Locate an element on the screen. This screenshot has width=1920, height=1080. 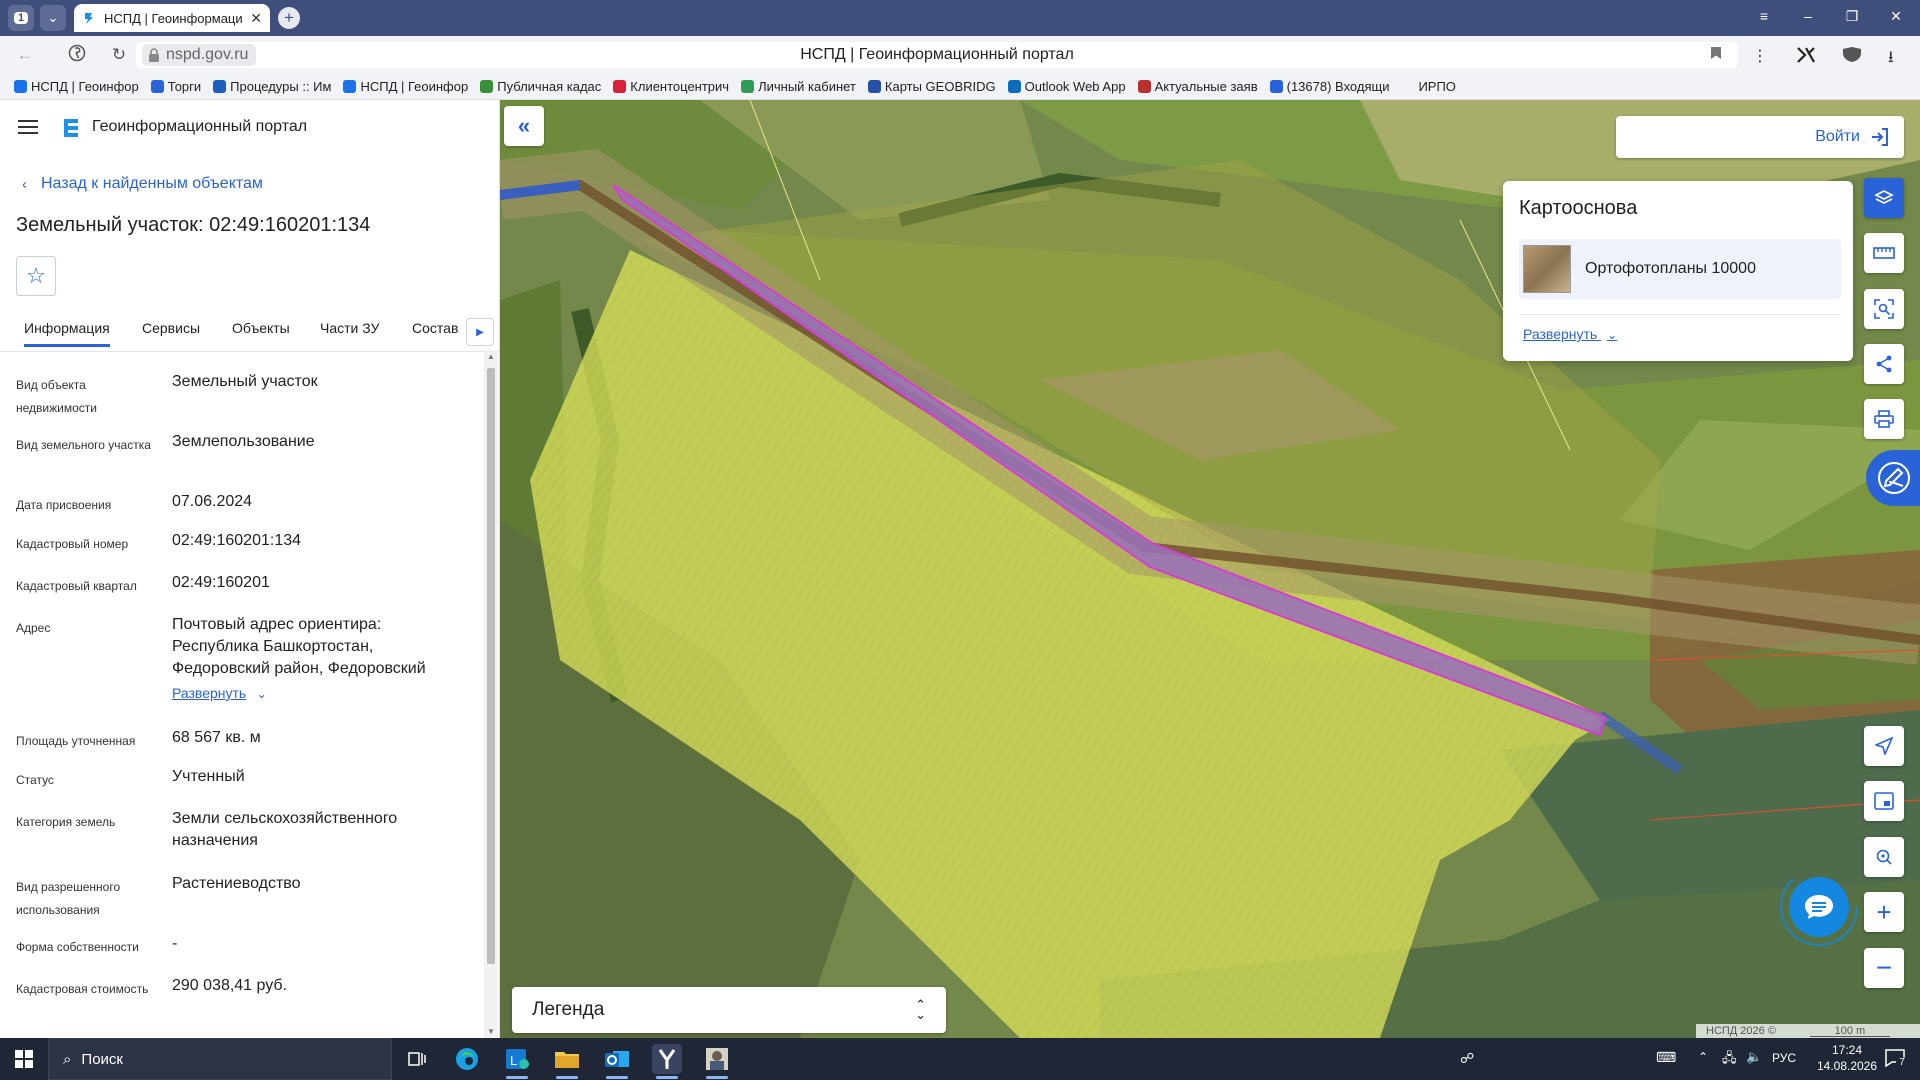
zoom-in-button: + is located at coordinates (1884, 912).